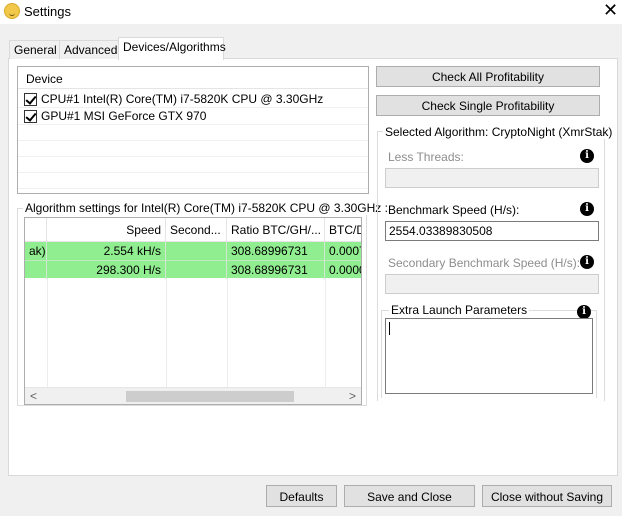 The image size is (622, 516). I want to click on scroll-right-icon: >, so click(352, 396).